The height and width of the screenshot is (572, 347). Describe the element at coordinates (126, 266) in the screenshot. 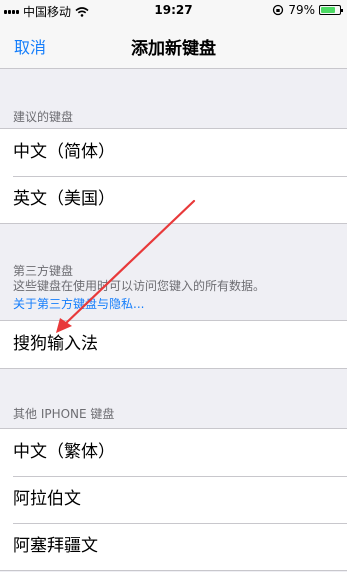

I see `annotation-arrow-icon` at that location.